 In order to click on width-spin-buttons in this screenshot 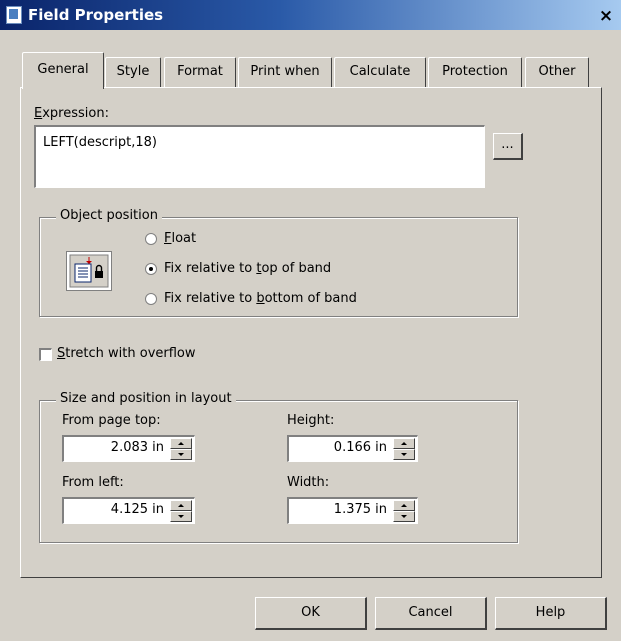, I will do `click(404, 511)`.